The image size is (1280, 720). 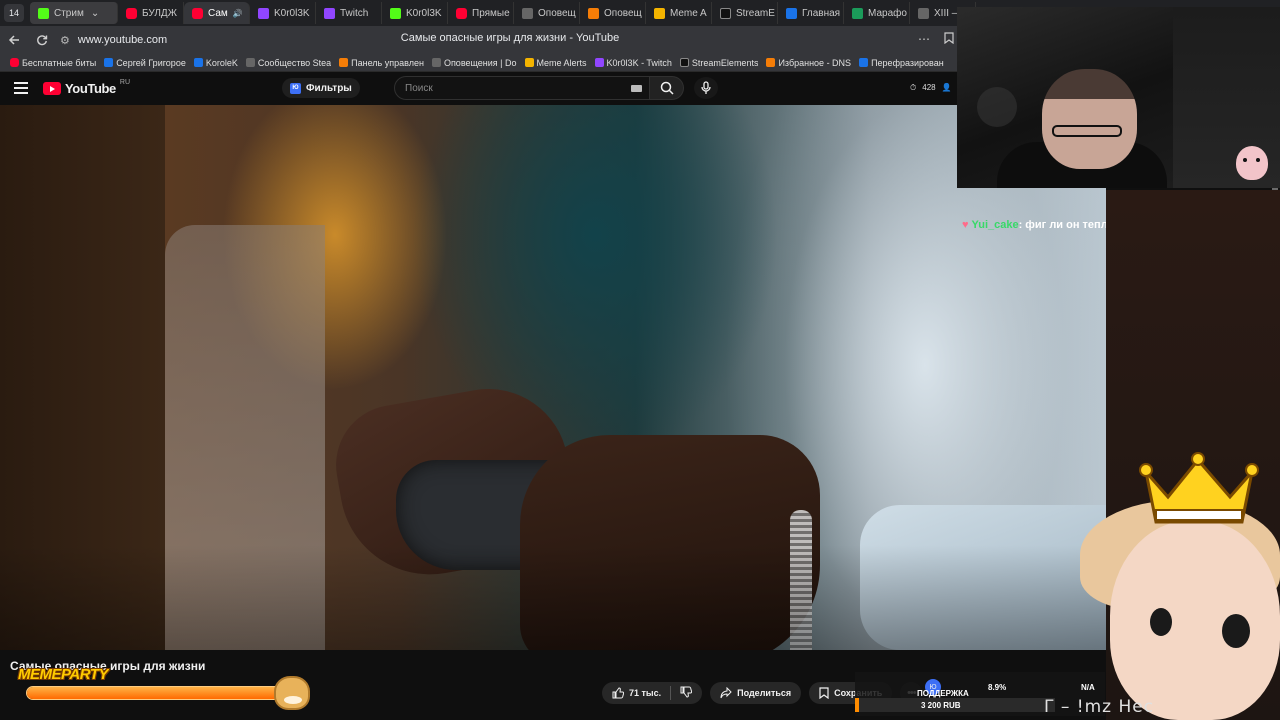 I want to click on browser-tab: БУЛДЖ, so click(x=151, y=13).